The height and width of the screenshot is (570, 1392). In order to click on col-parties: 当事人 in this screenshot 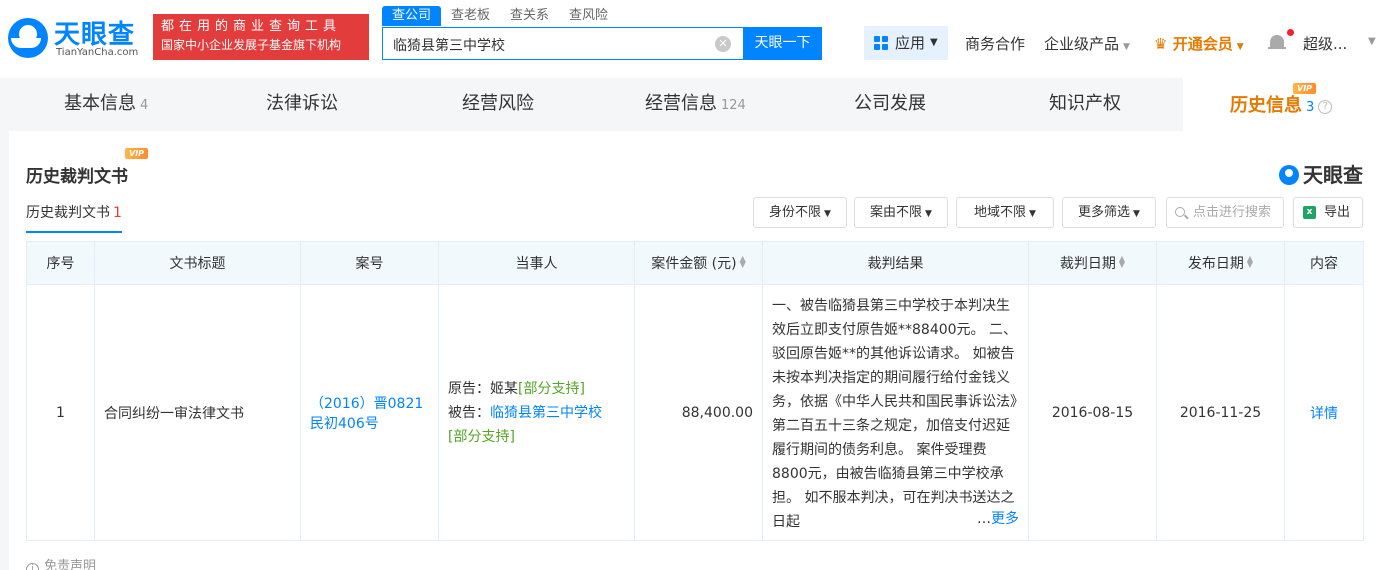, I will do `click(536, 263)`.